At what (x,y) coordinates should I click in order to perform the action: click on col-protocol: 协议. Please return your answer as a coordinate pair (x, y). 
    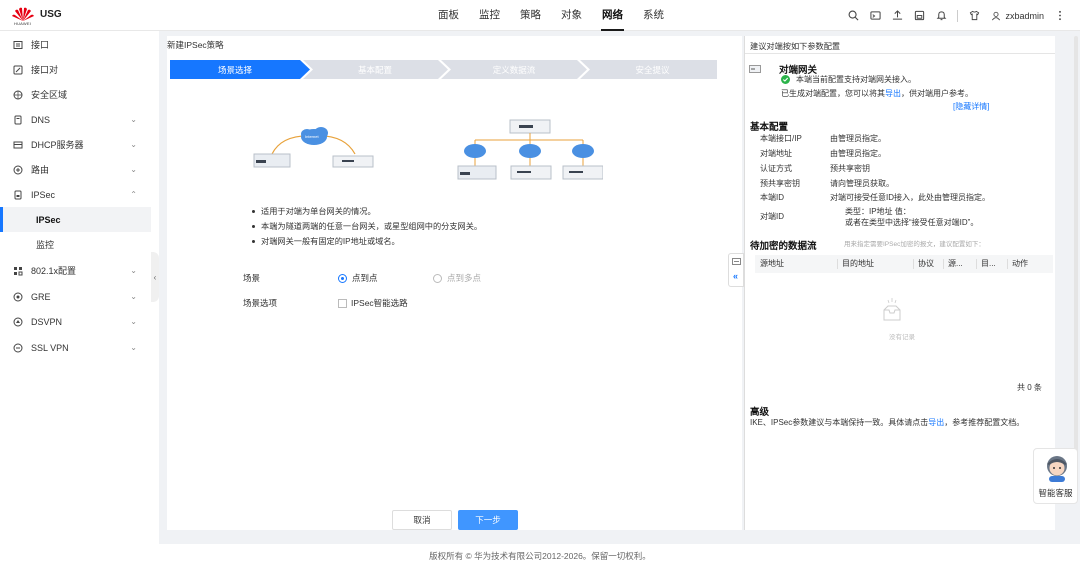
    Looking at the image, I should click on (928, 264).